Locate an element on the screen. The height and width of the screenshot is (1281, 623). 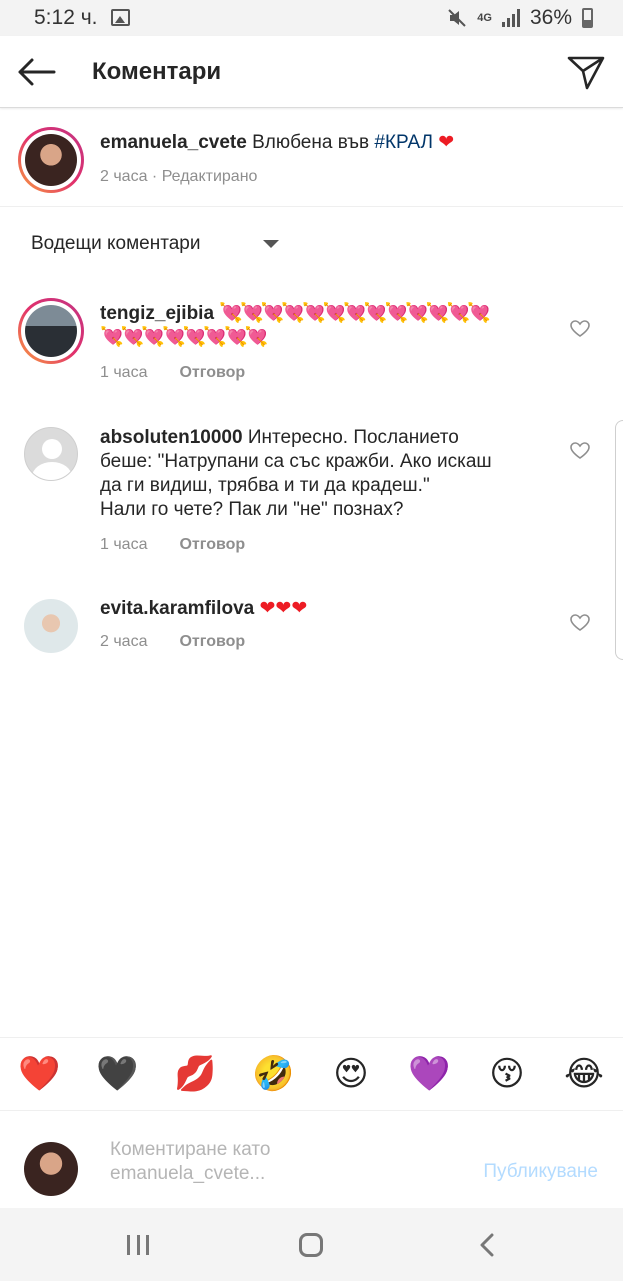
system-back-icon is located at coordinates (487, 1245).